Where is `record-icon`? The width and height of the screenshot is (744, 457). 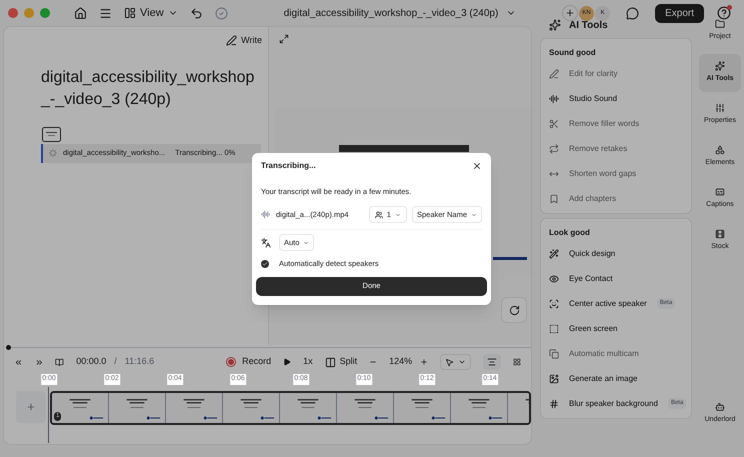
record-icon is located at coordinates (231, 362).